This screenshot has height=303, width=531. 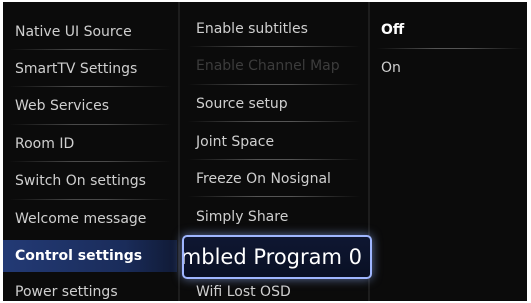 I want to click on submenu-item-enable-subtitles: Enable subtitles, so click(x=274, y=29).